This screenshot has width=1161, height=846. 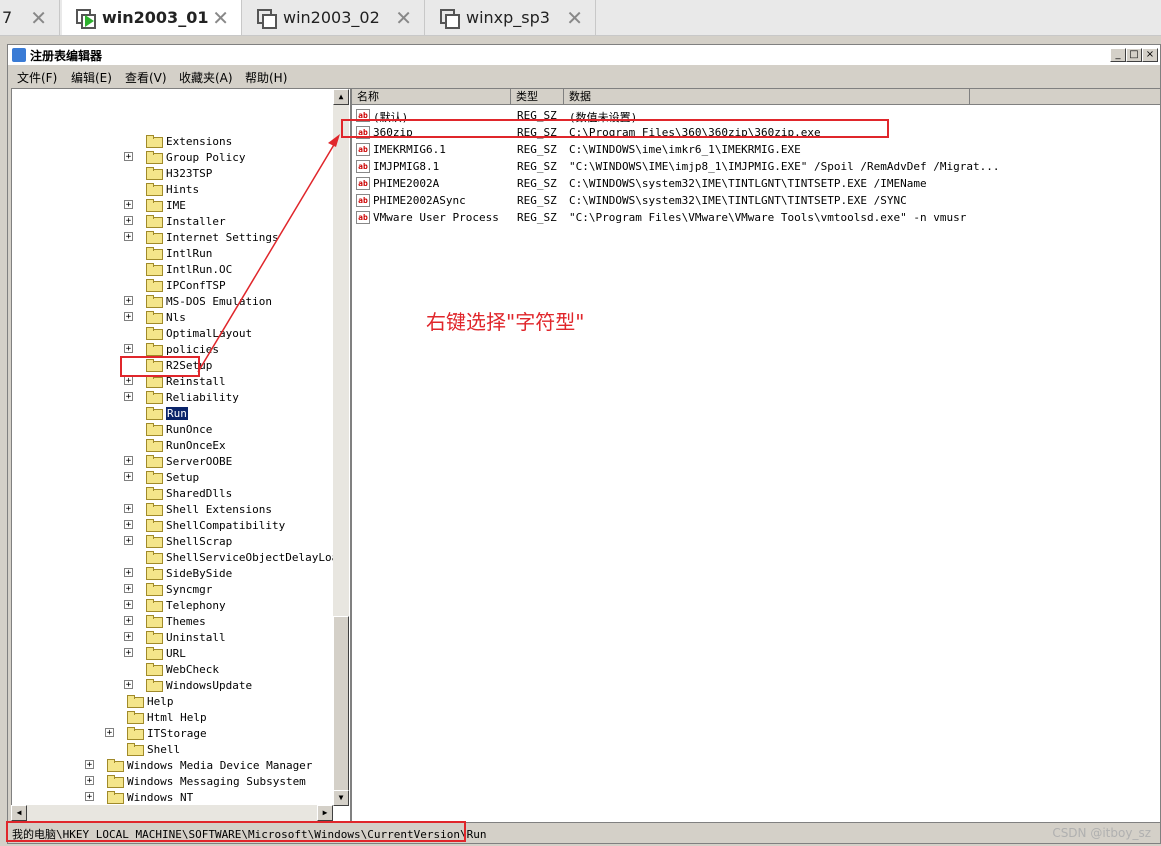 What do you see at coordinates (268, 253) in the screenshot?
I see `annotation-arrow` at bounding box center [268, 253].